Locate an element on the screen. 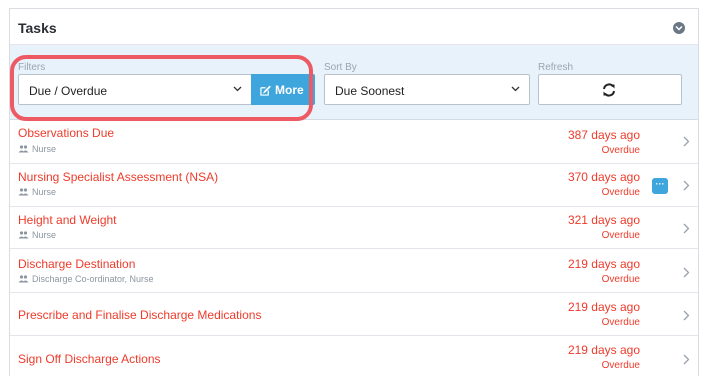 This screenshot has height=376, width=706. refresh-button is located at coordinates (610, 89).